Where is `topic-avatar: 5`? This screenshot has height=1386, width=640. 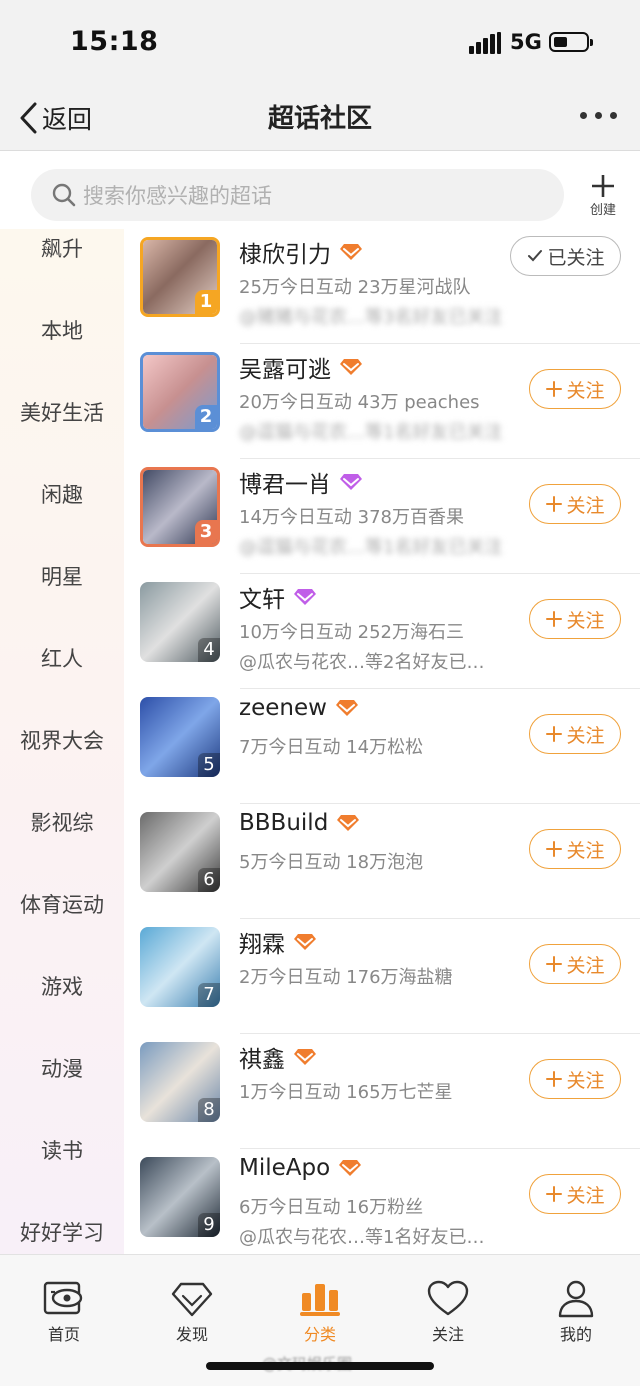 topic-avatar: 5 is located at coordinates (180, 737).